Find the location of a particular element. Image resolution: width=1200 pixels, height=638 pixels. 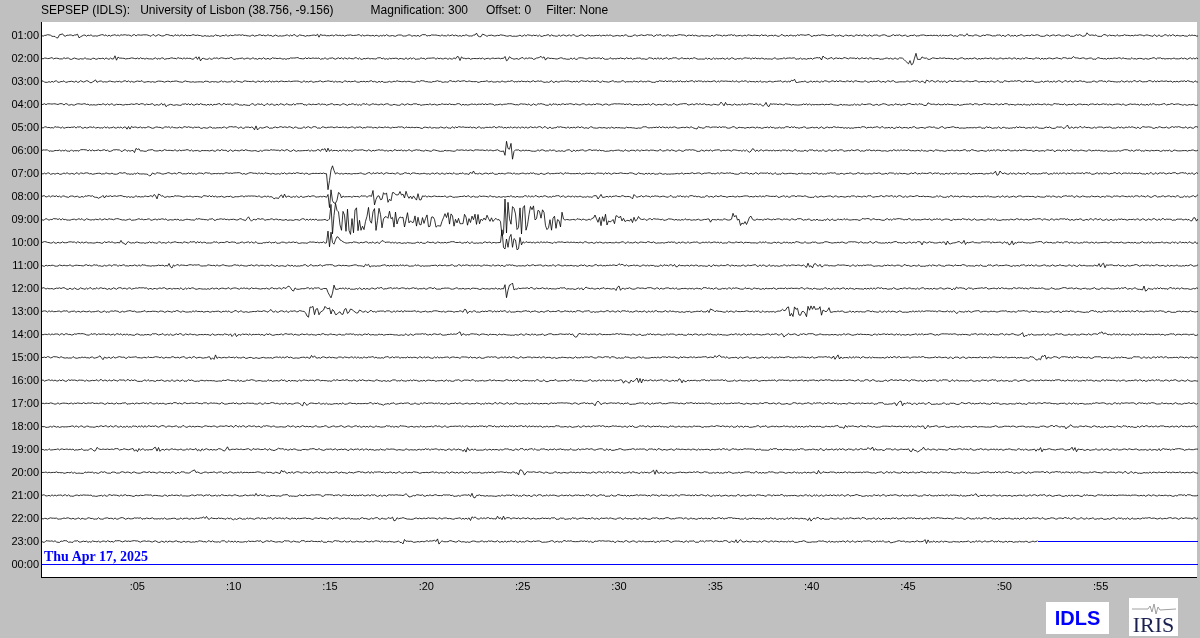

hour-label: 08:00 is located at coordinates (25, 196).